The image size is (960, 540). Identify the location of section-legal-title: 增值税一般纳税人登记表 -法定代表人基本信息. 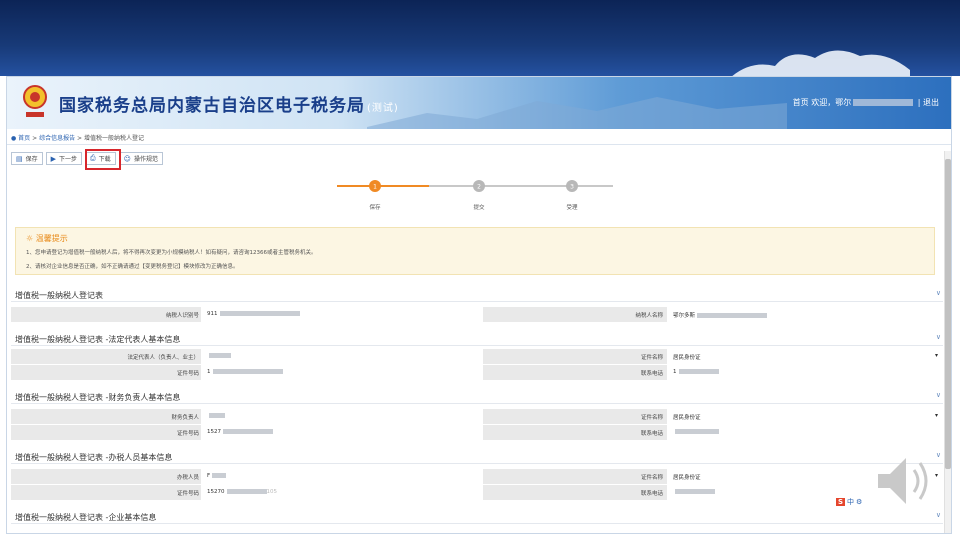
(98, 339).